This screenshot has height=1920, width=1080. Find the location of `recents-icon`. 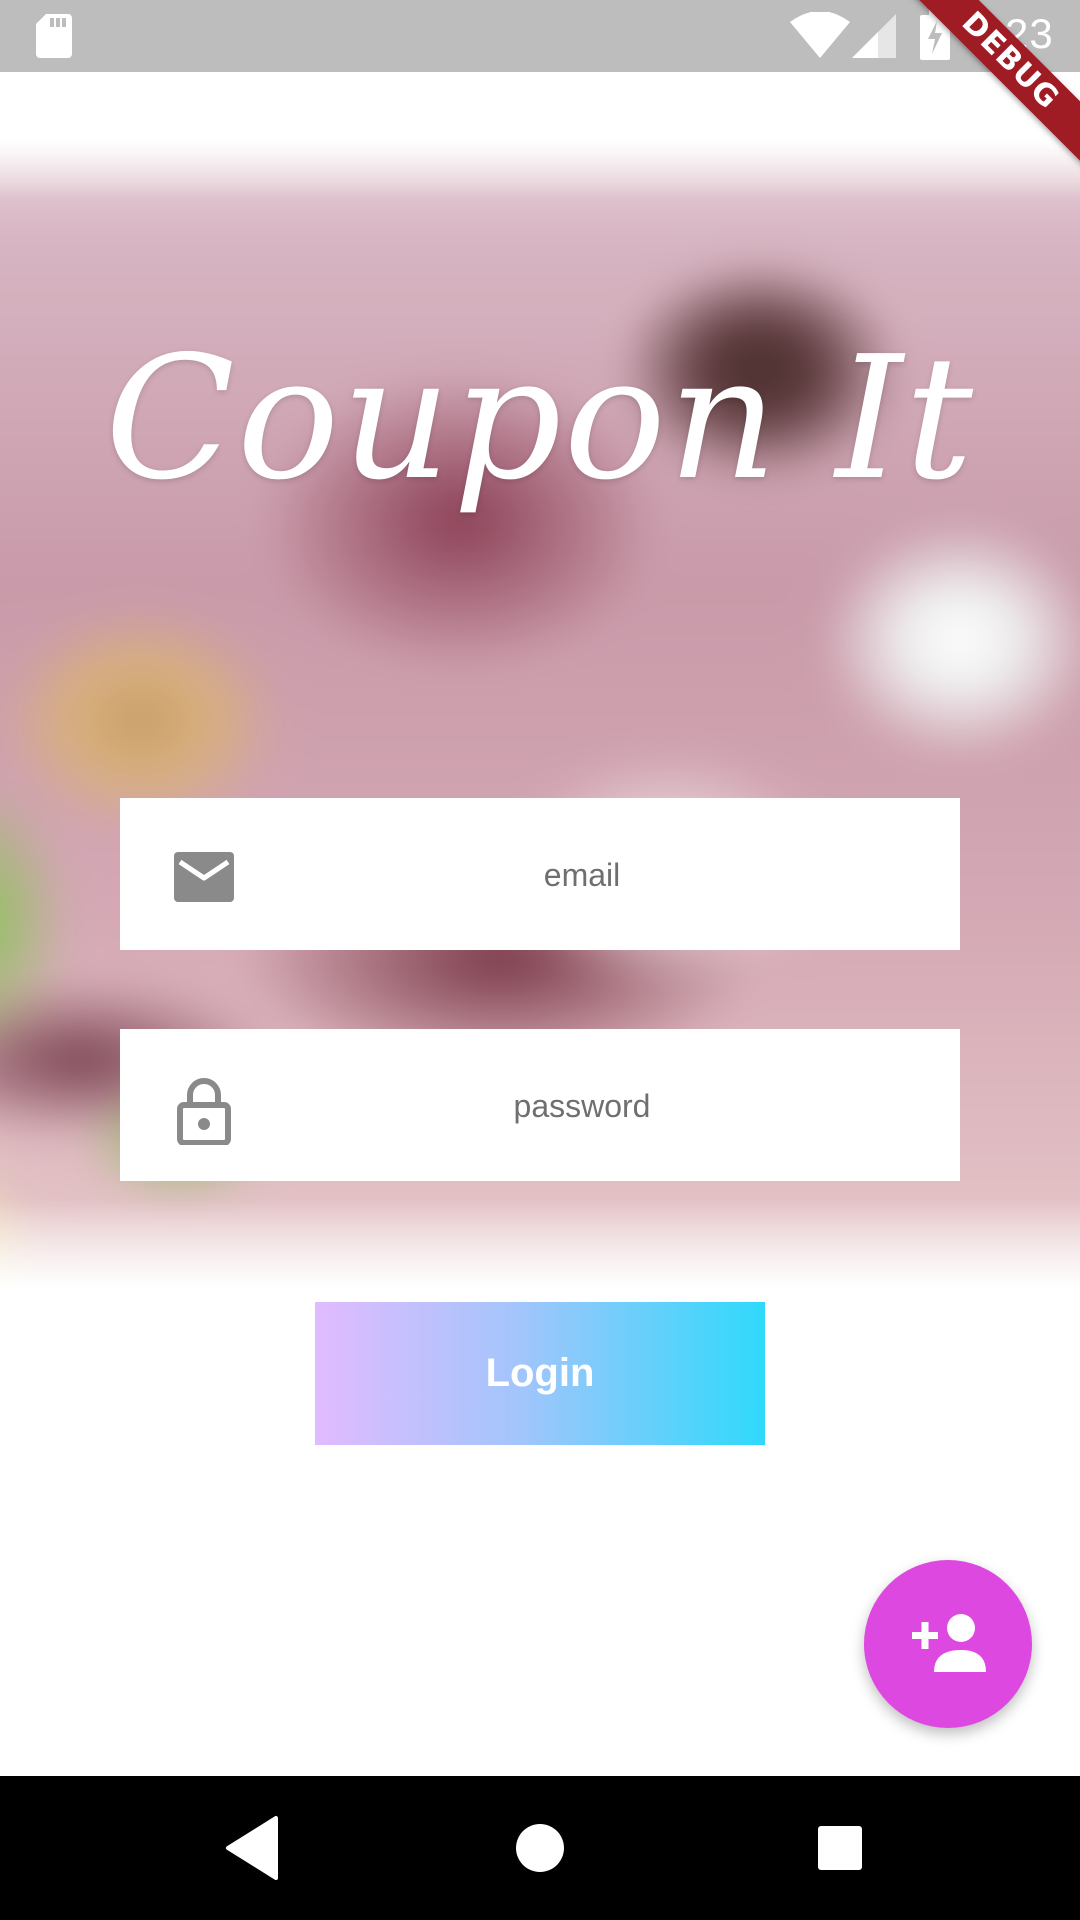

recents-icon is located at coordinates (840, 1848).